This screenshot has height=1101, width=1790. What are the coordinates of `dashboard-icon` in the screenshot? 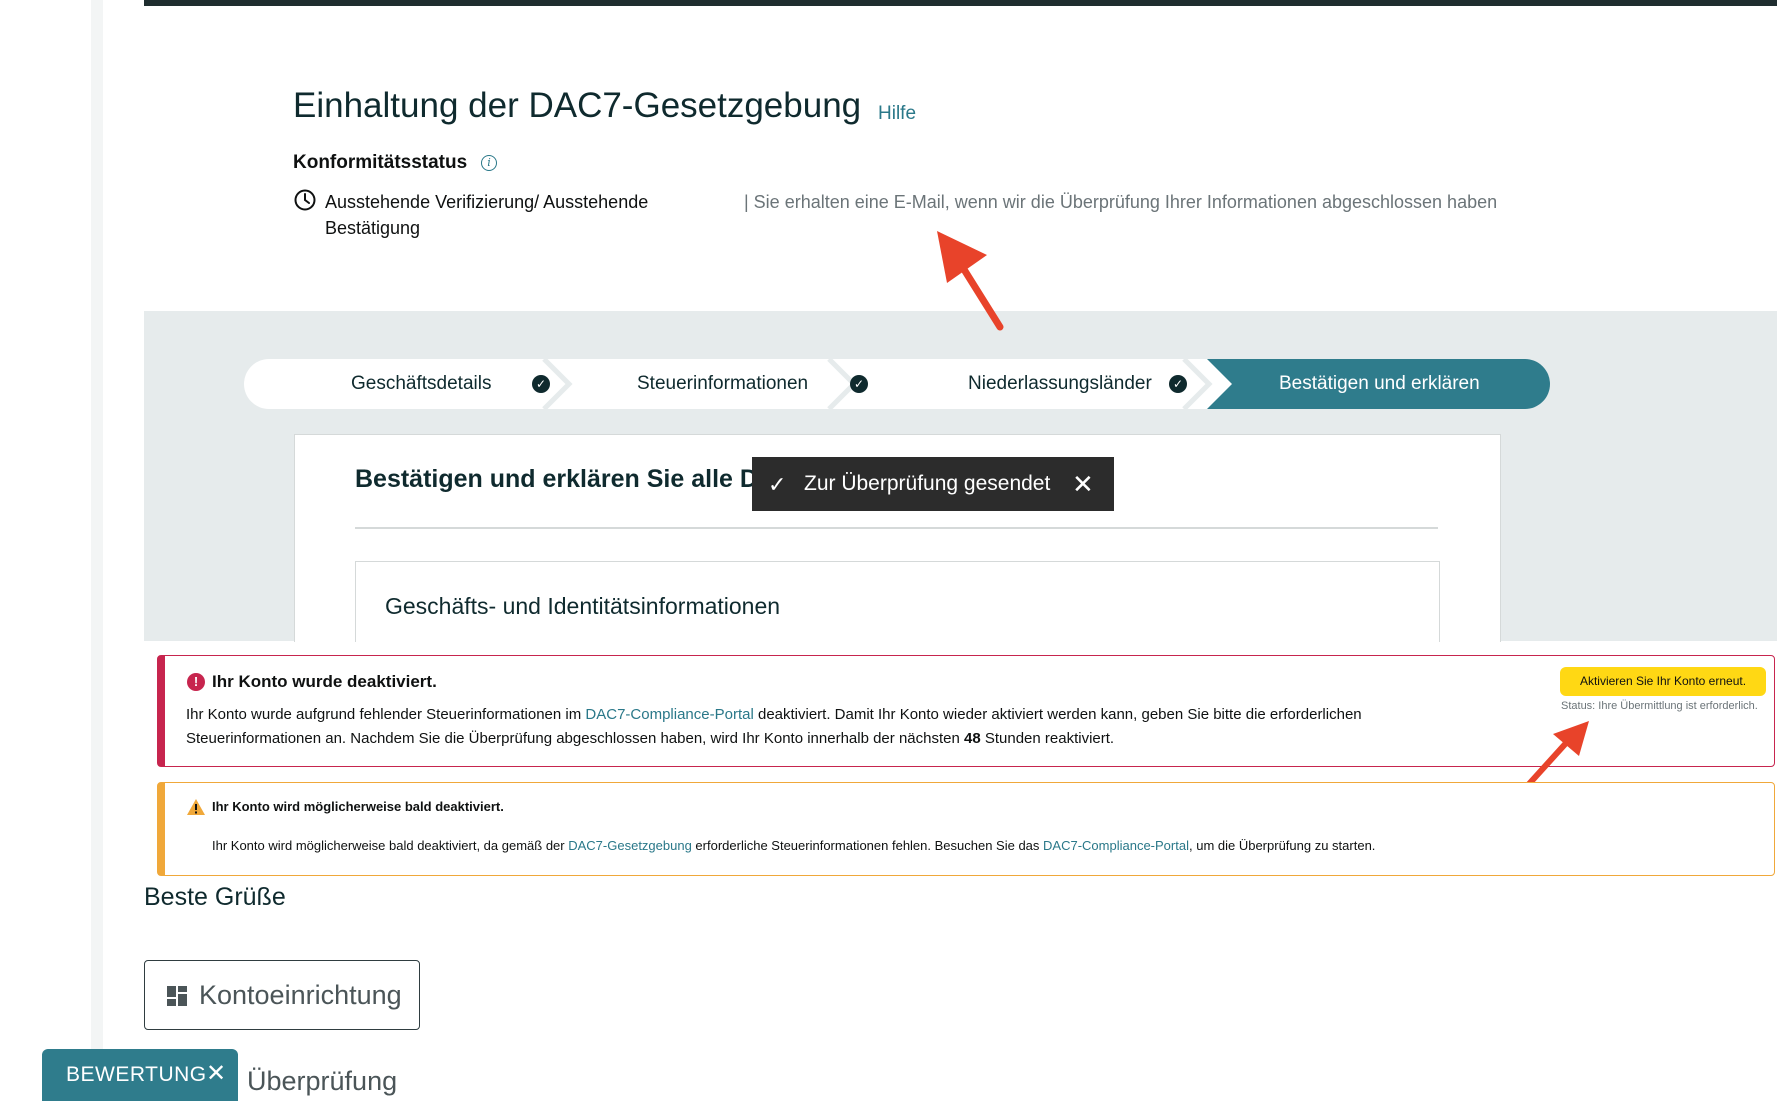 It's located at (177, 996).